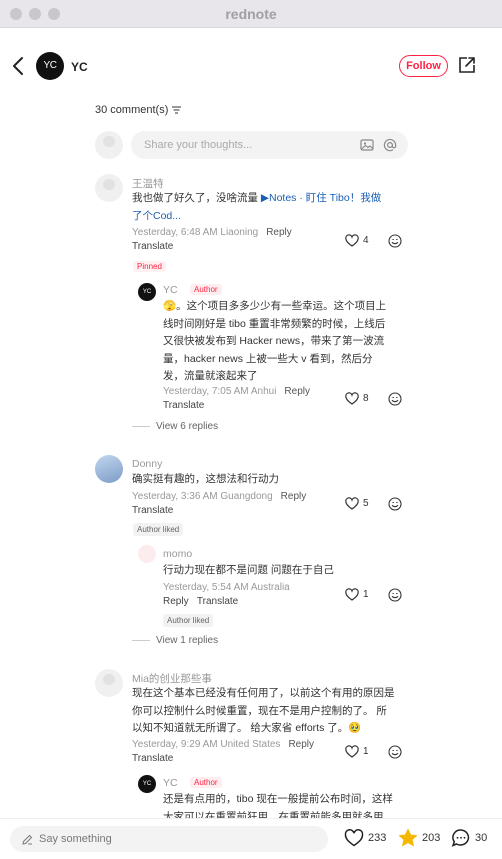 This screenshot has height=859, width=502. What do you see at coordinates (226, 587) in the screenshot?
I see `reply-time-location: Yesterday, 5:54 AM Australia` at bounding box center [226, 587].